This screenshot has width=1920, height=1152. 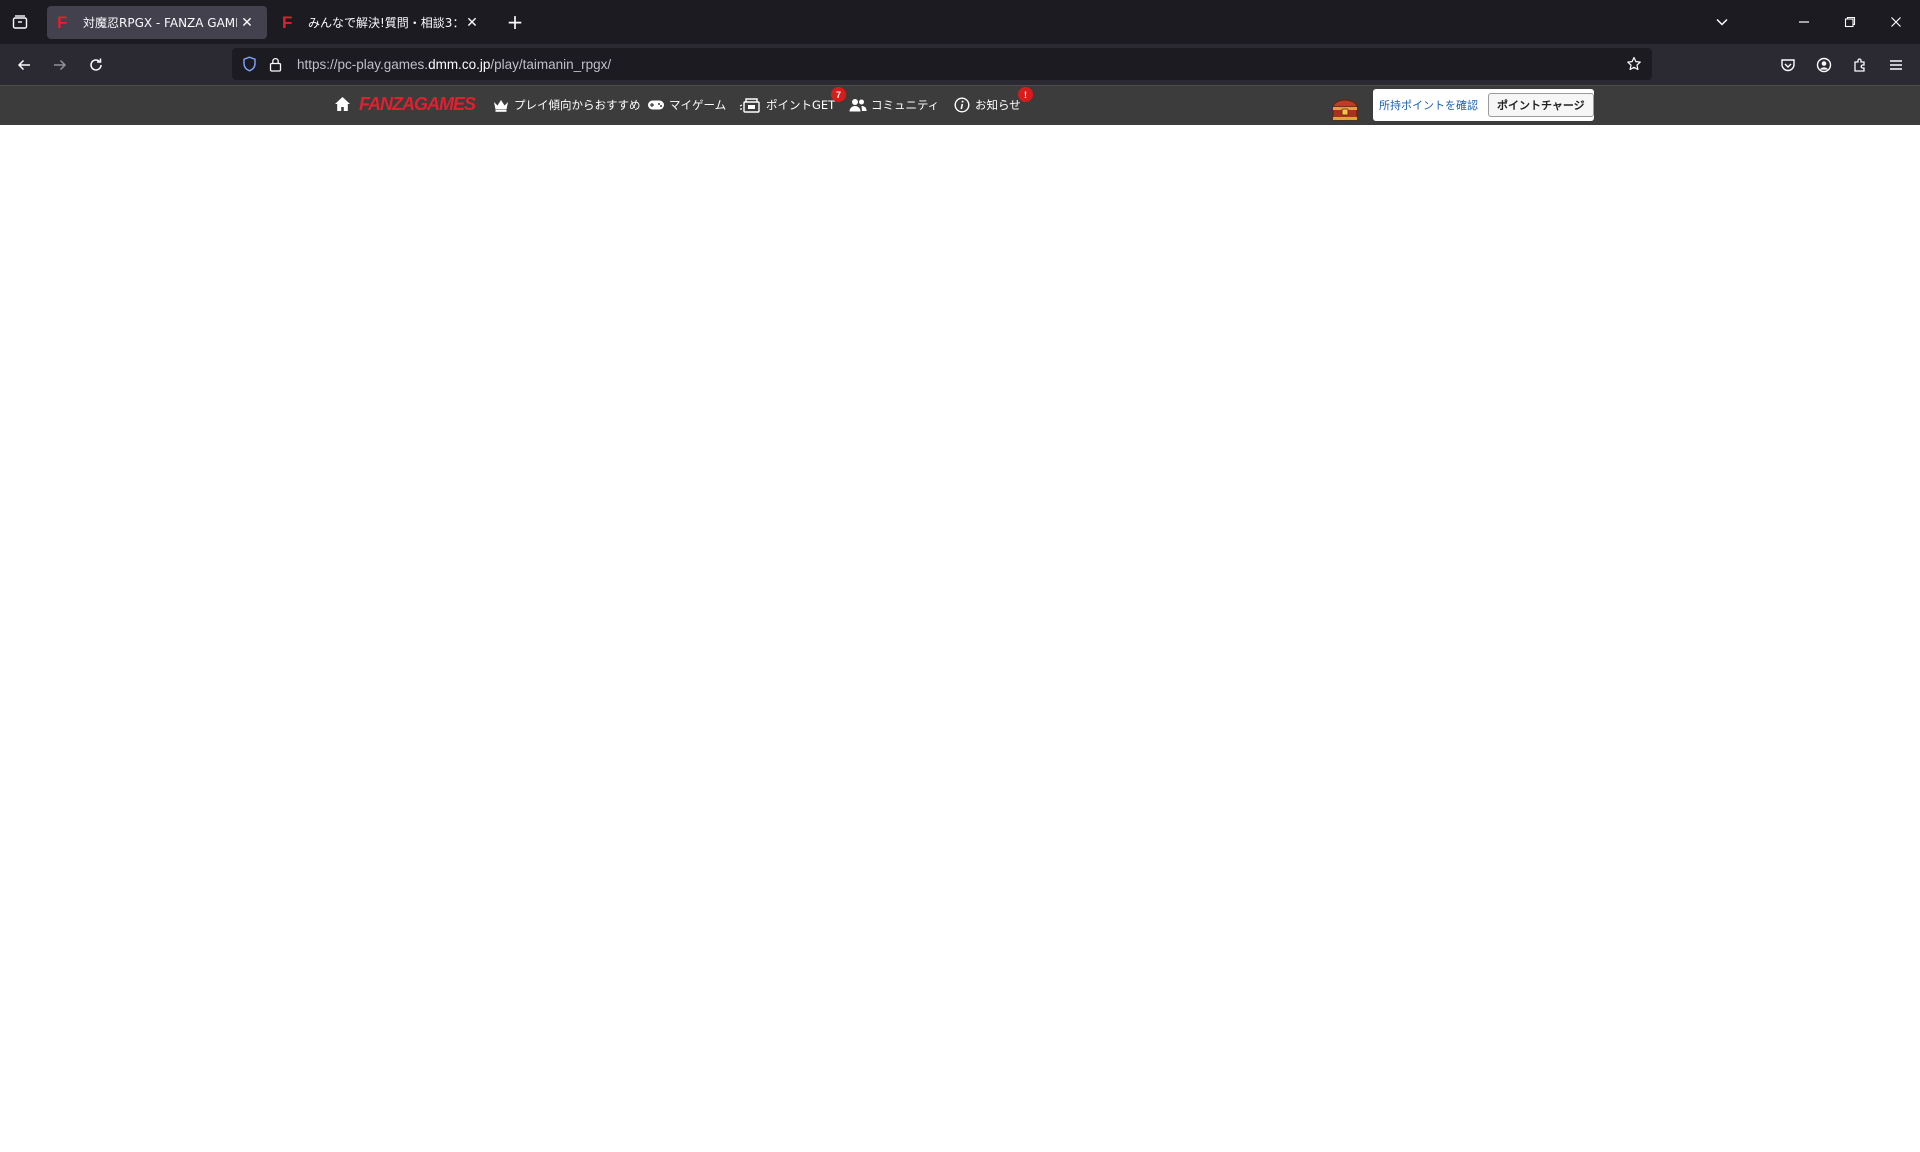 I want to click on star-icon, so click(x=1634, y=64).